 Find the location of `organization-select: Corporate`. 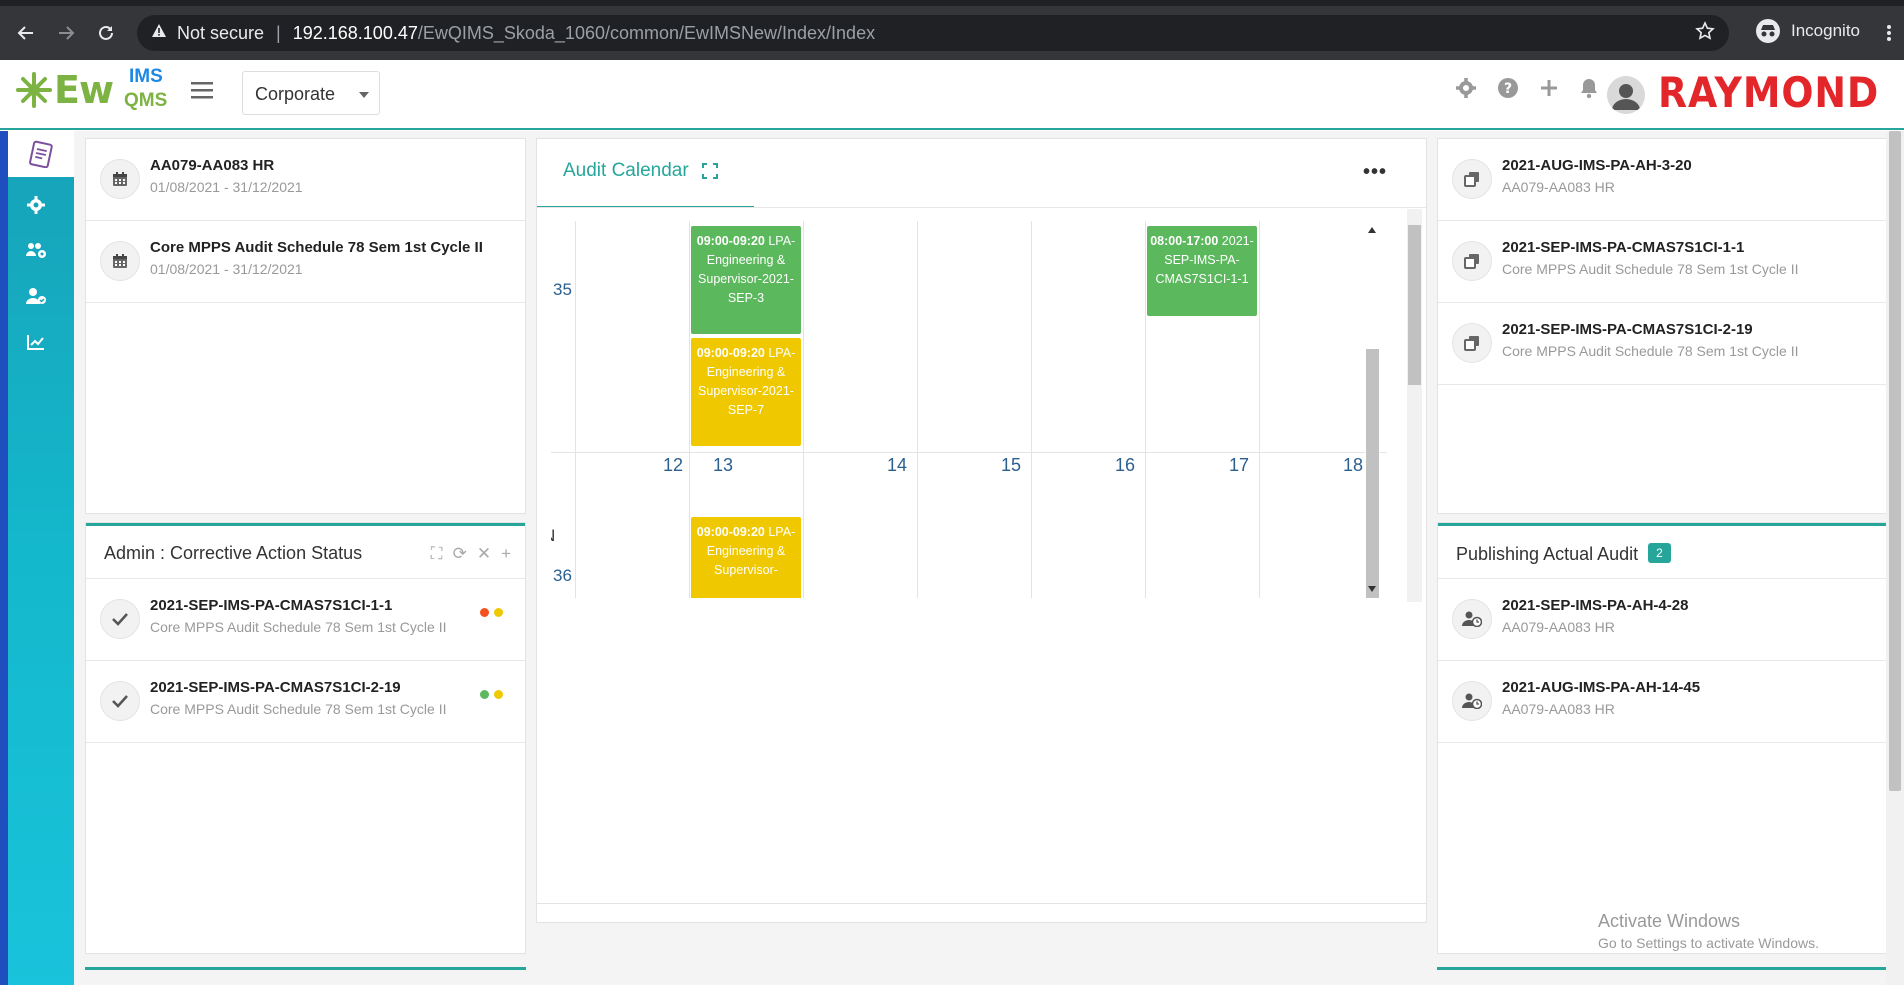

organization-select: Corporate is located at coordinates (311, 93).